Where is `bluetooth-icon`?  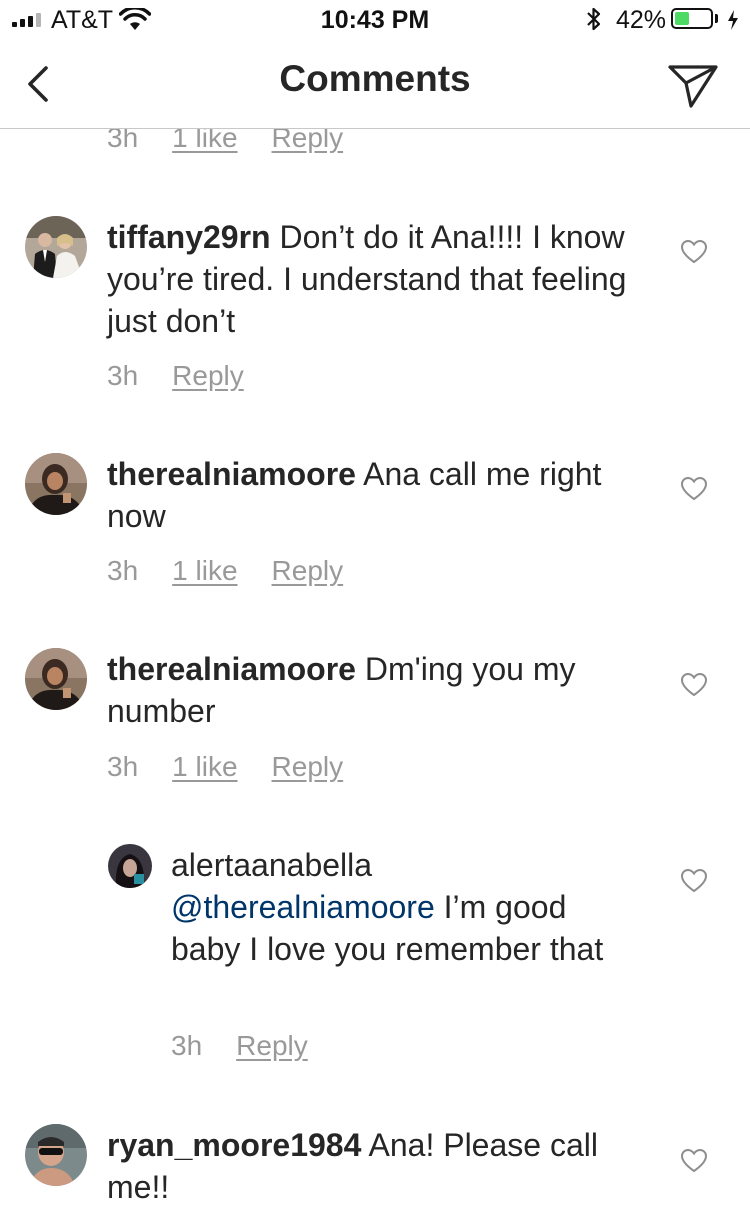
bluetooth-icon is located at coordinates (594, 19).